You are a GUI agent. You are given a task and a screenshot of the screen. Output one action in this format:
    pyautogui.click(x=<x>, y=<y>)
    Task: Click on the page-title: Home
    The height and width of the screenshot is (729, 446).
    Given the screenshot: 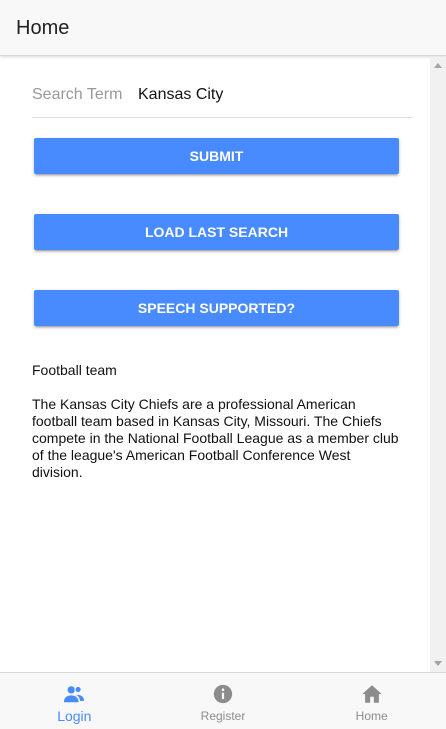 What is the action you would take?
    pyautogui.click(x=43, y=28)
    